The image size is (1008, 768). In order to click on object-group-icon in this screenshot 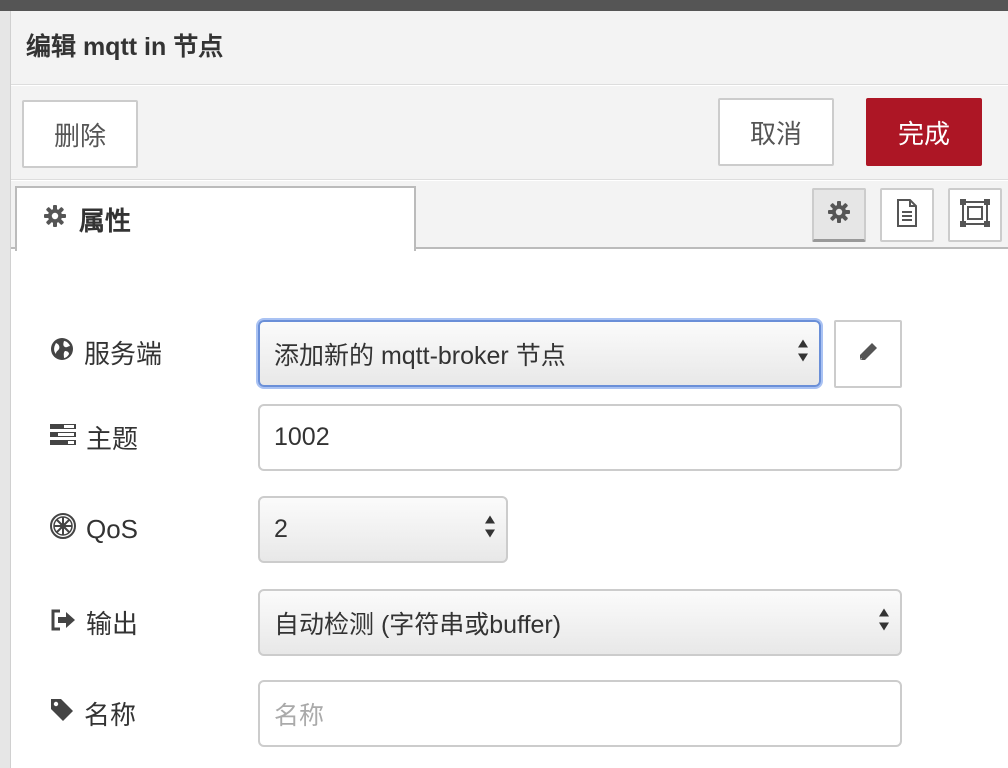, I will do `click(975, 215)`.